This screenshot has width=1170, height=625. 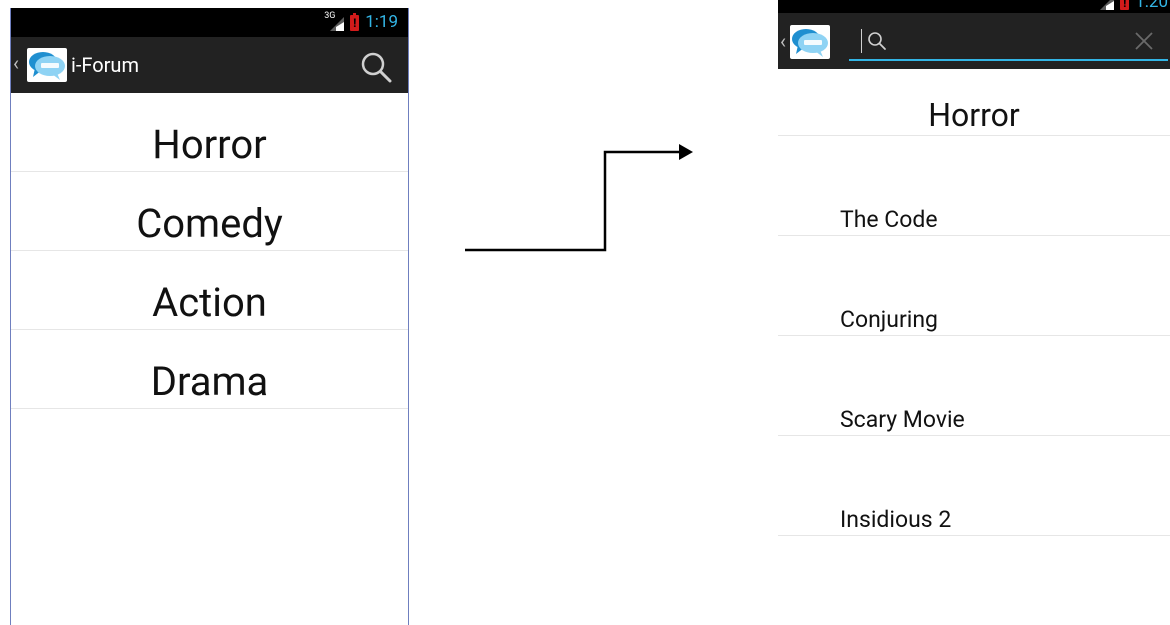 What do you see at coordinates (381, 22) in the screenshot?
I see `status-clock: 1:19` at bounding box center [381, 22].